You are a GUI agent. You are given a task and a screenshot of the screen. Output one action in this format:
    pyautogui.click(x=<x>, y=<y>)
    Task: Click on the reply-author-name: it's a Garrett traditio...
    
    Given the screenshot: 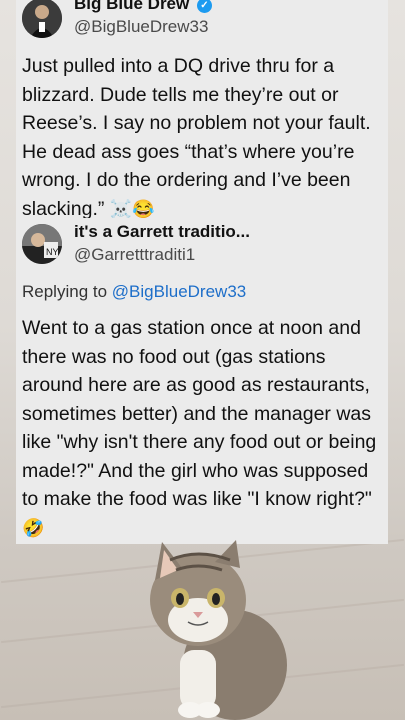 What is the action you would take?
    pyautogui.click(x=162, y=232)
    